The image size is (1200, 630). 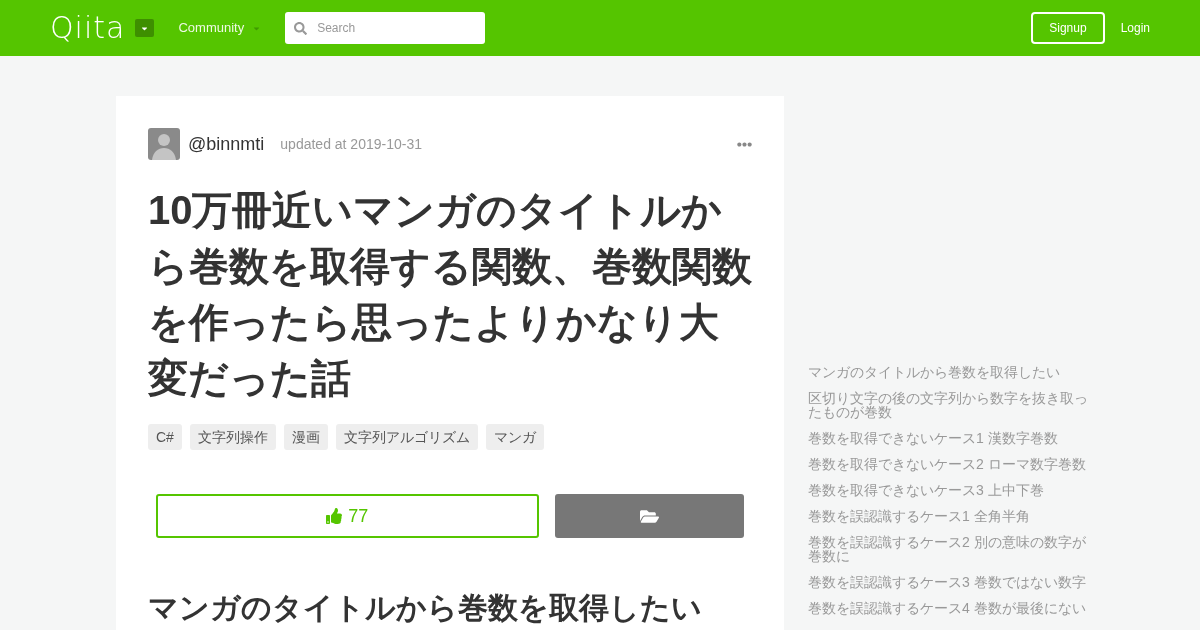 I want to click on stock-button, so click(x=649, y=516).